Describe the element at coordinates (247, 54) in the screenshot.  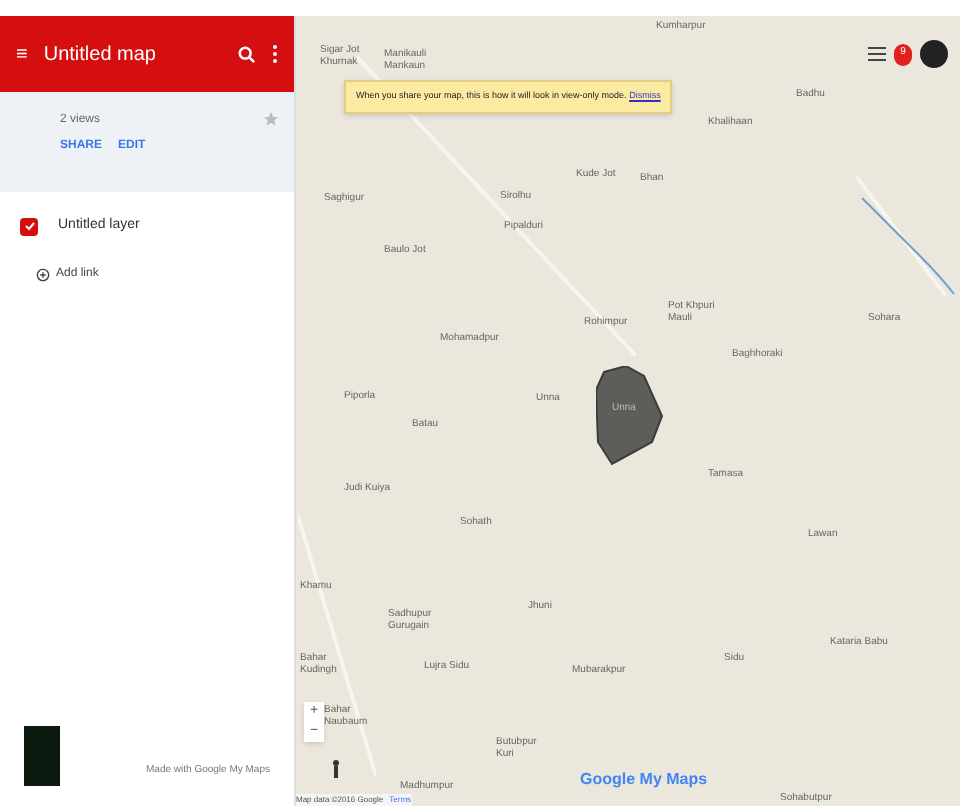
I see `search-icon` at that location.